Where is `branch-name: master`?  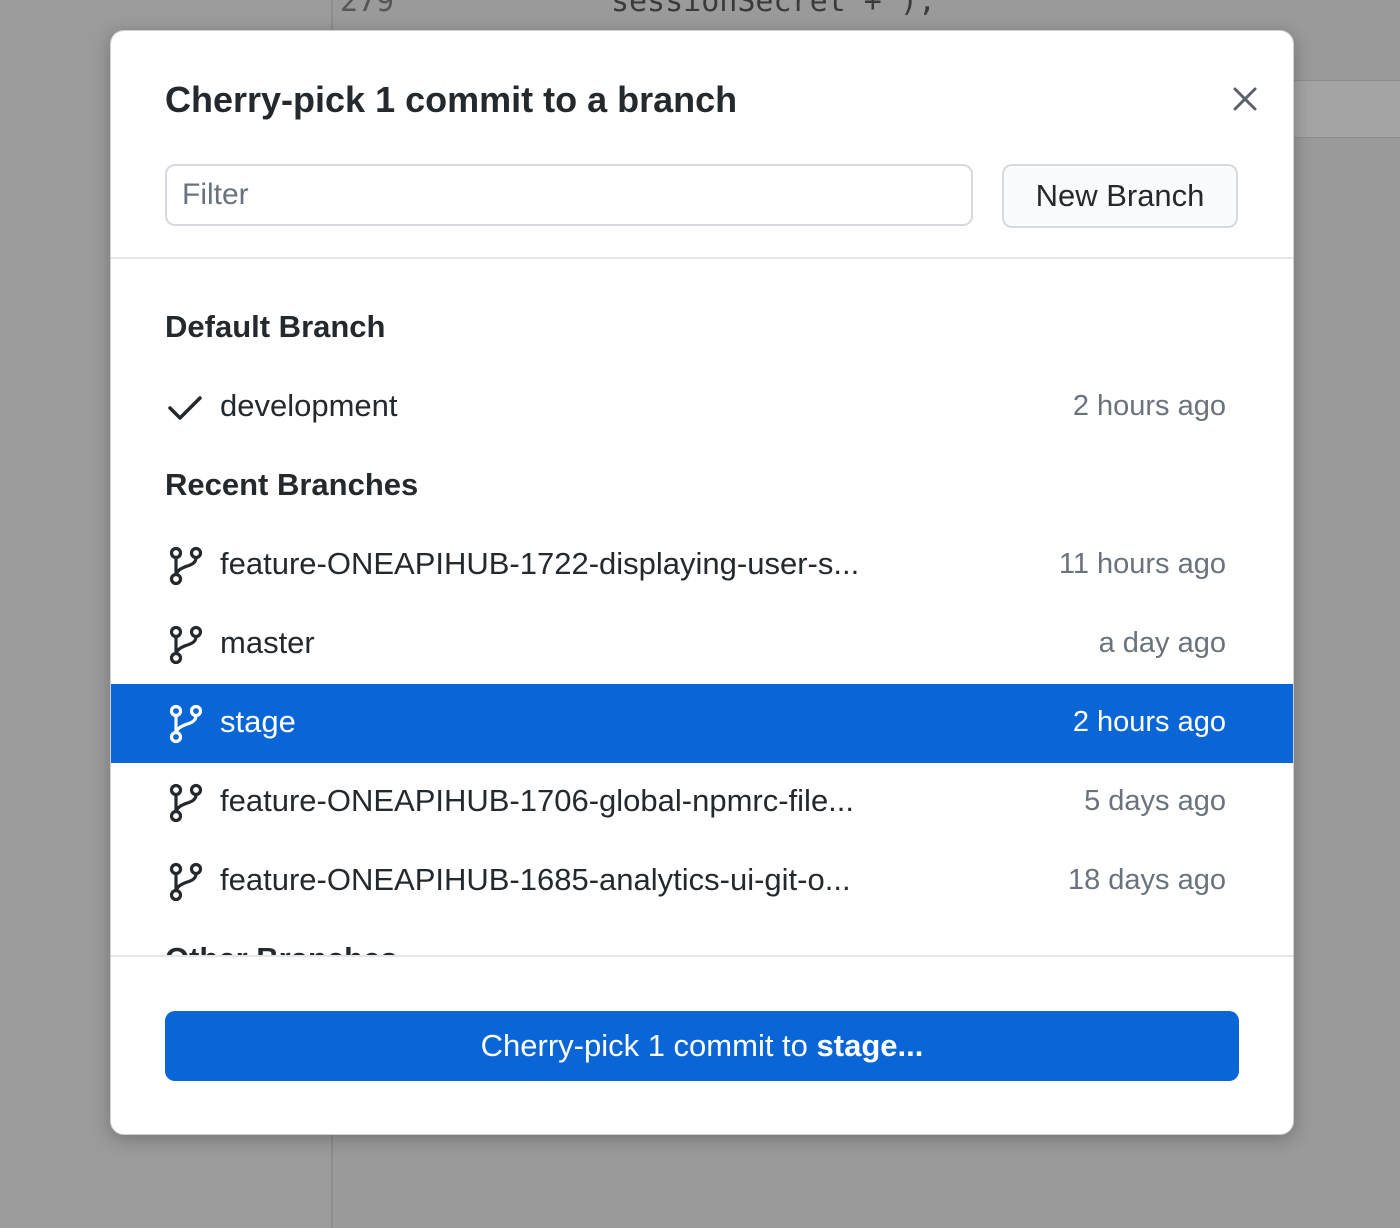
branch-name: master is located at coordinates (267, 642).